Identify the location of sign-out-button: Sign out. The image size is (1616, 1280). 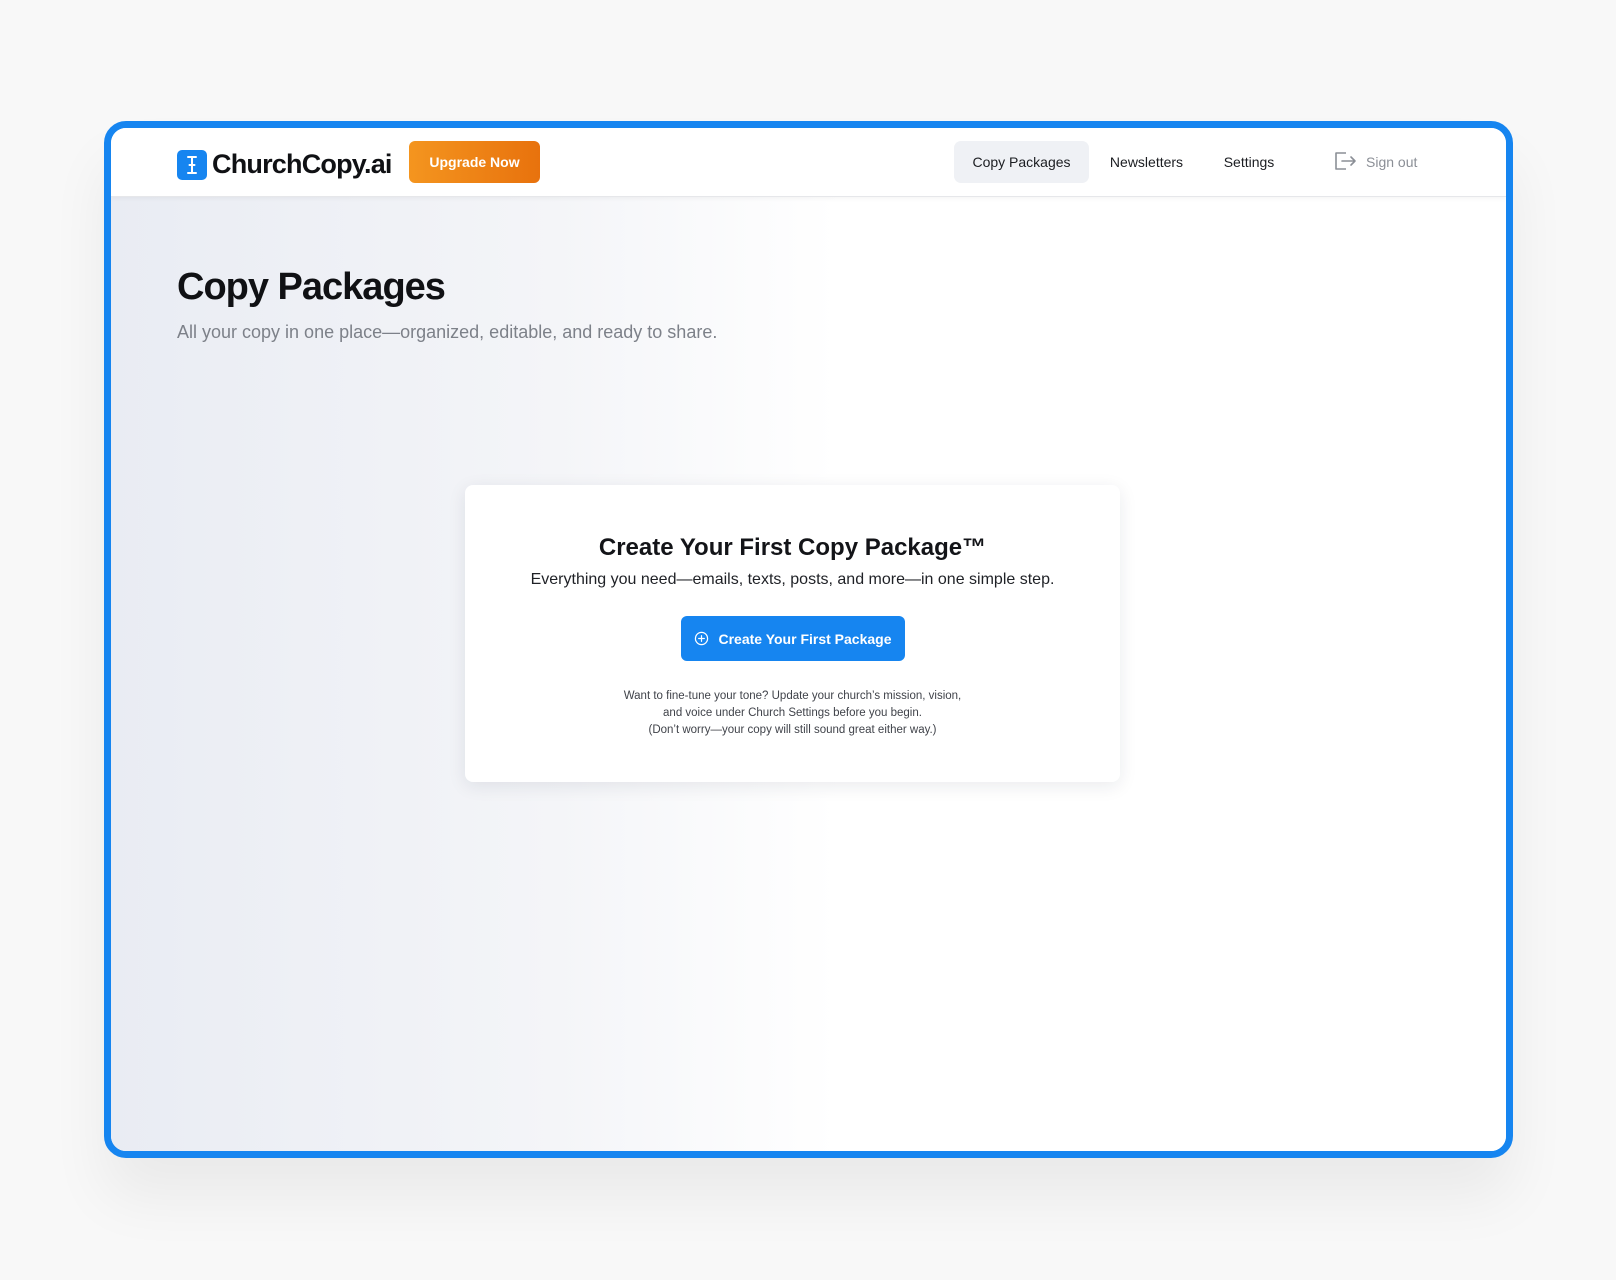
(1375, 162).